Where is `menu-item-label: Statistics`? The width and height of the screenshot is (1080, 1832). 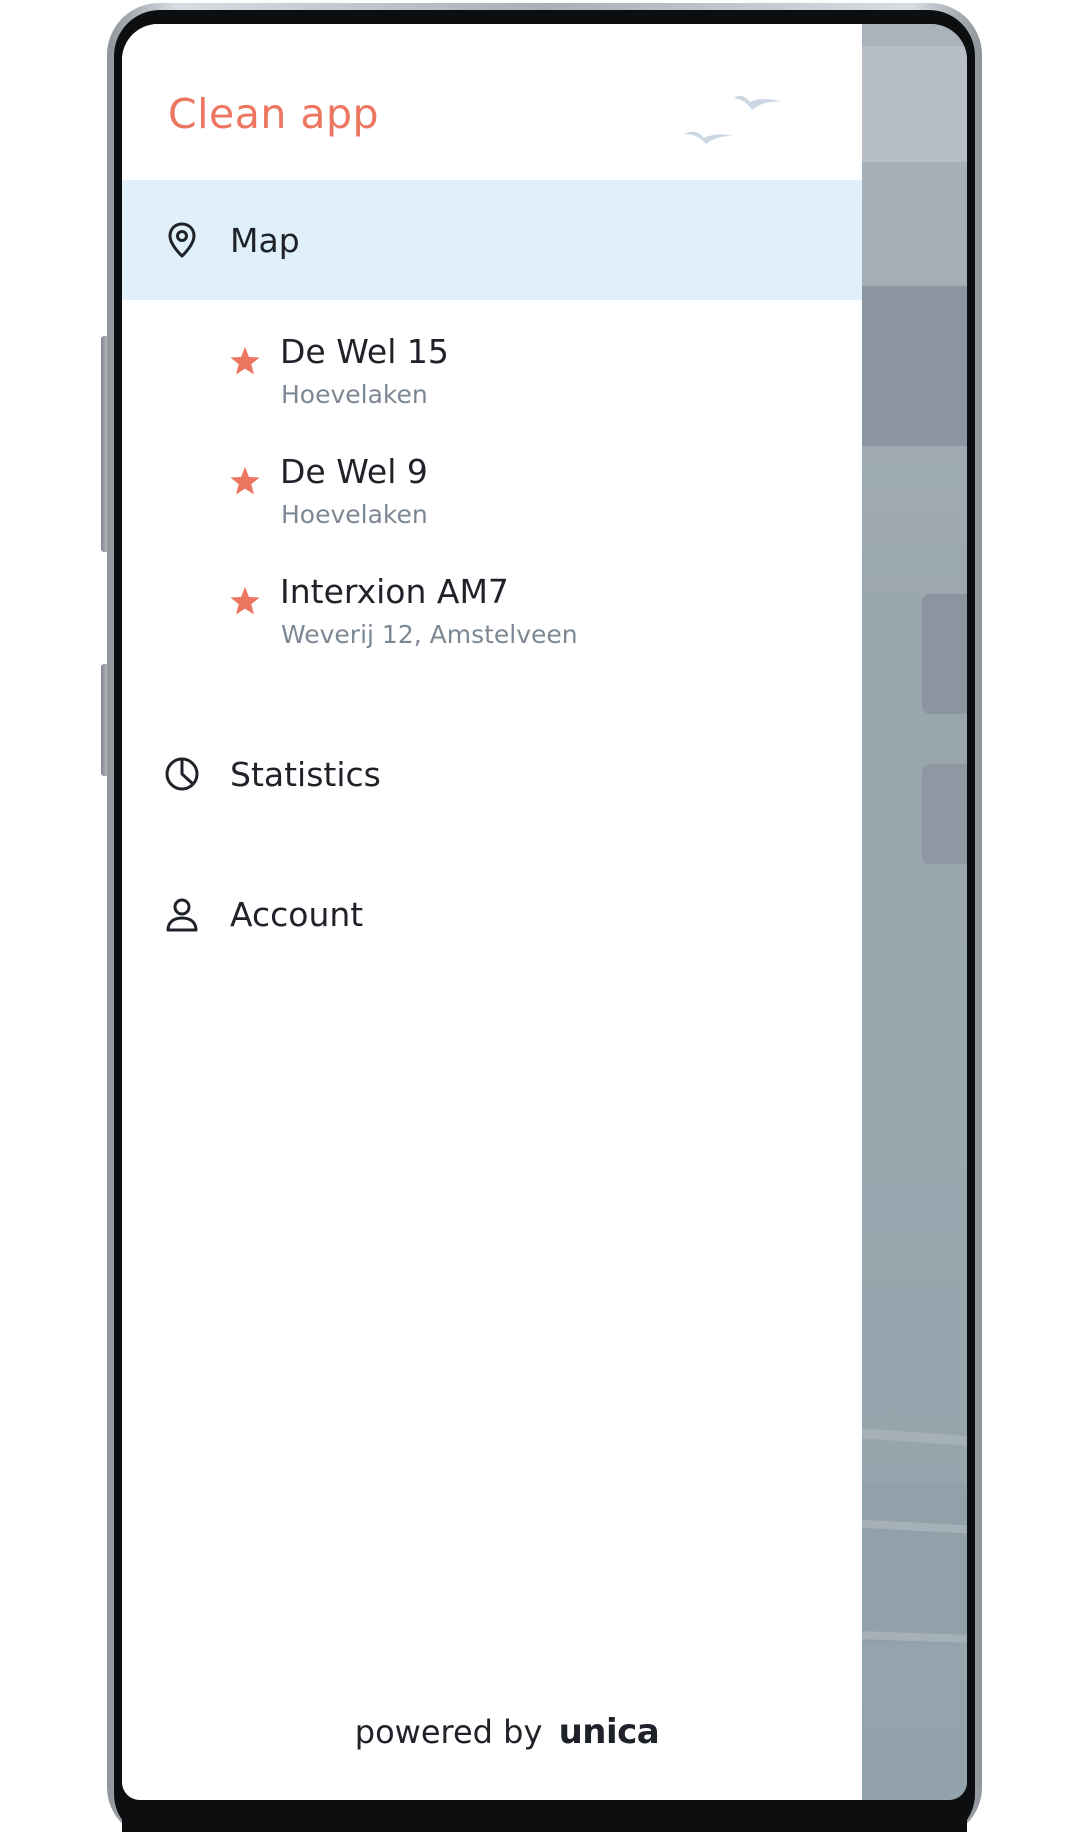 menu-item-label: Statistics is located at coordinates (305, 774).